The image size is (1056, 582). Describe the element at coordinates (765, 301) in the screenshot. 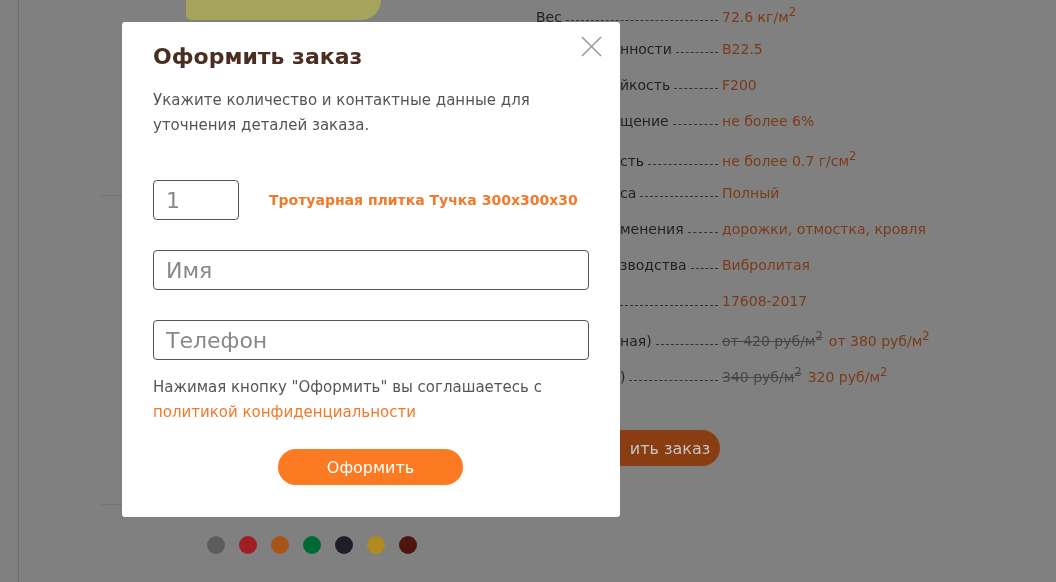

I see `spec-value: 17608-2017` at that location.